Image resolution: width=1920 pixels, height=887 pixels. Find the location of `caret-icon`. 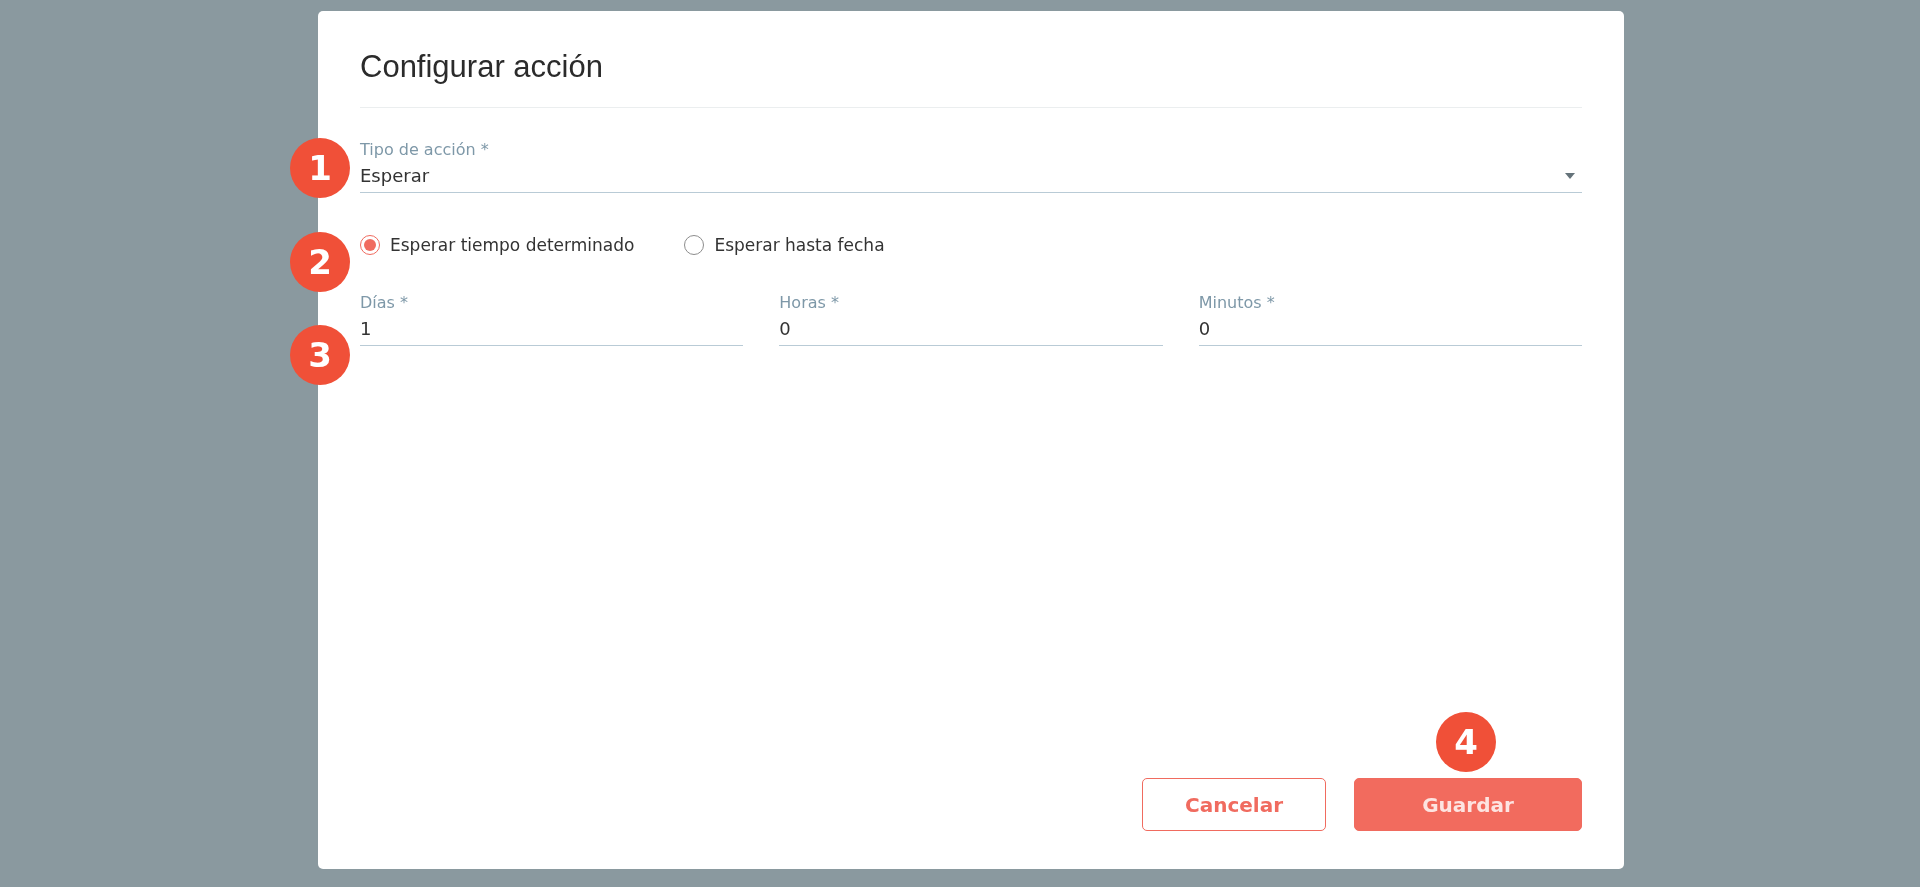

caret-icon is located at coordinates (1570, 175).